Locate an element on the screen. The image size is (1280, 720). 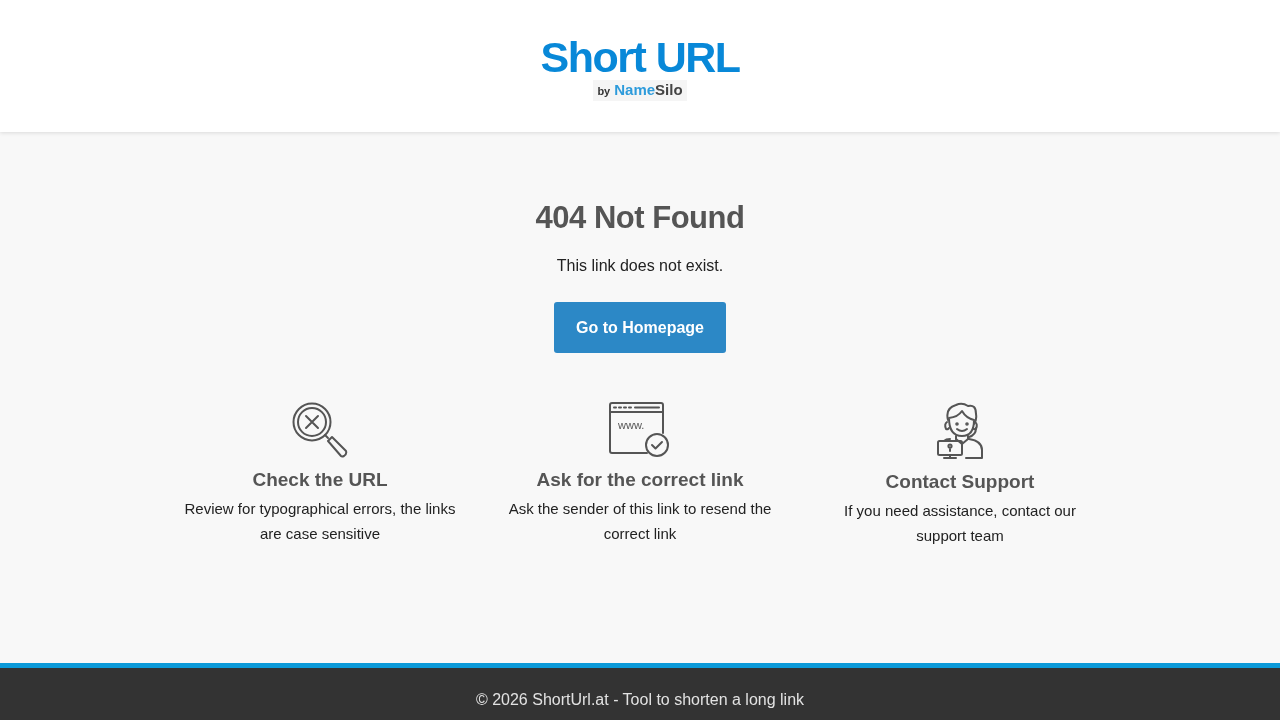
footer-text: © 2026 ShortUrl.at - Tool to shorten a long link is located at coordinates (640, 700).